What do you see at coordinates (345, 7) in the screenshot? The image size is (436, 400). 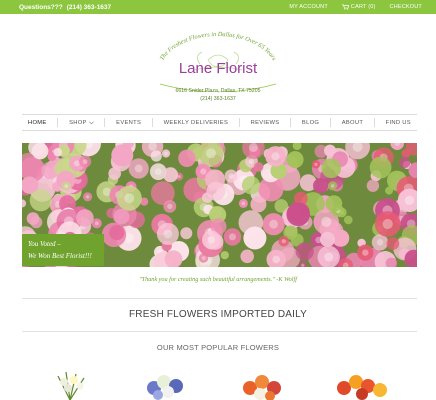 I see `cart-icon` at bounding box center [345, 7].